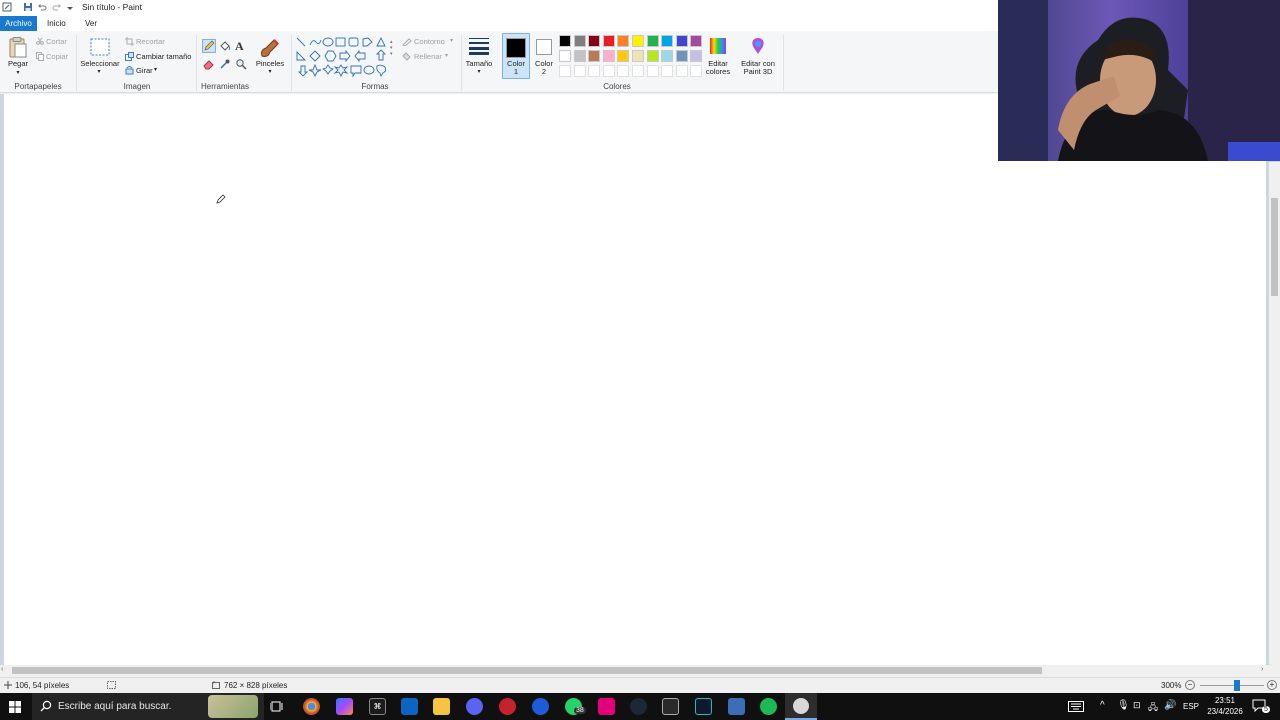 This screenshot has width=1280, height=720. Describe the element at coordinates (1232, 685) in the screenshot. I see `zoom-slider` at that location.